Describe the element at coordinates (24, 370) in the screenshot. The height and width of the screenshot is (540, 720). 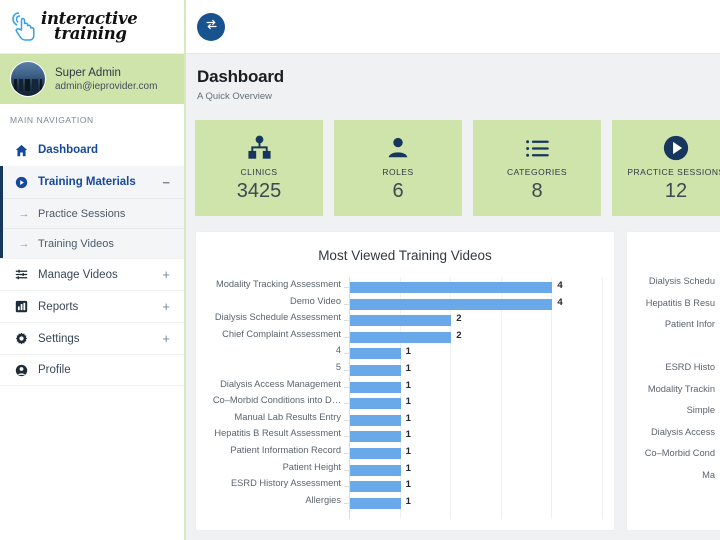
I see `user-icon` at that location.